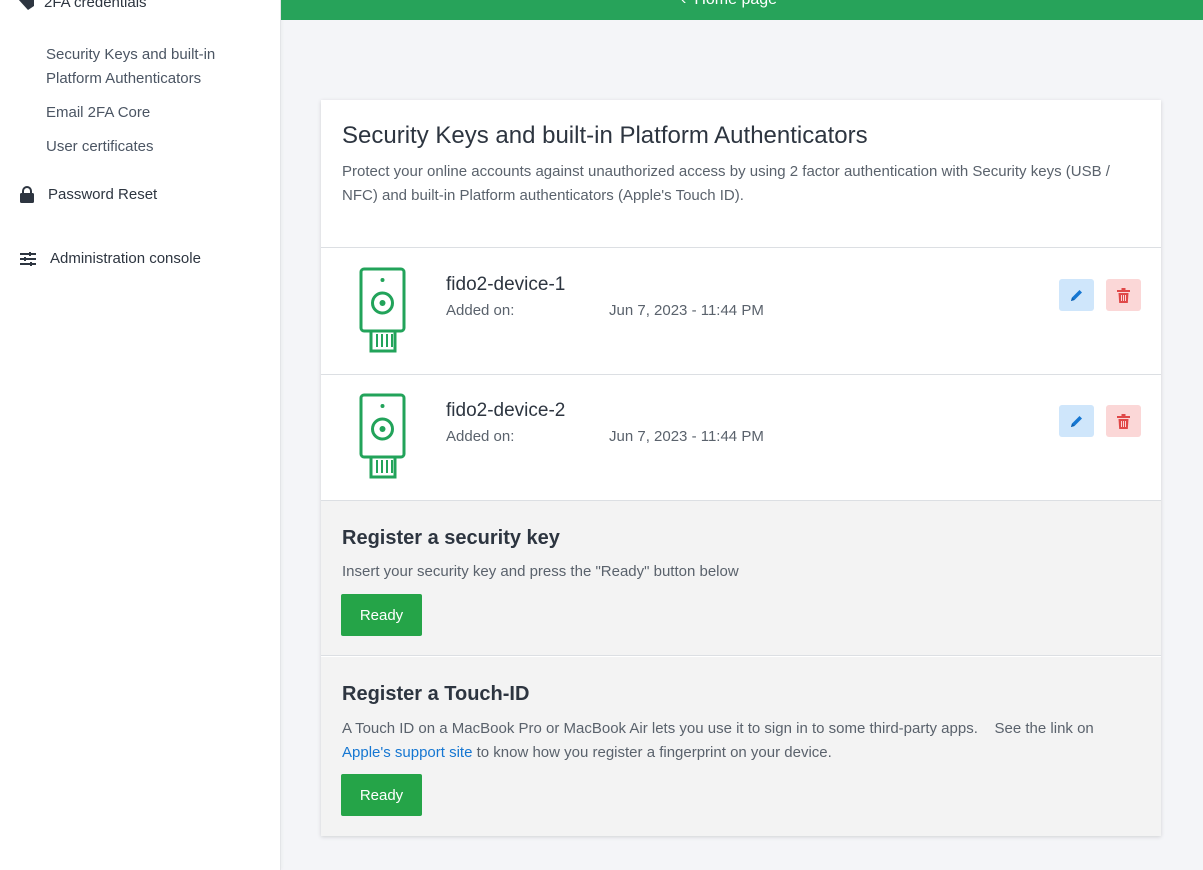 The image size is (1203, 870). Describe the element at coordinates (436, 694) in the screenshot. I see `register-touch-id-title: Register a Touch-ID` at that location.